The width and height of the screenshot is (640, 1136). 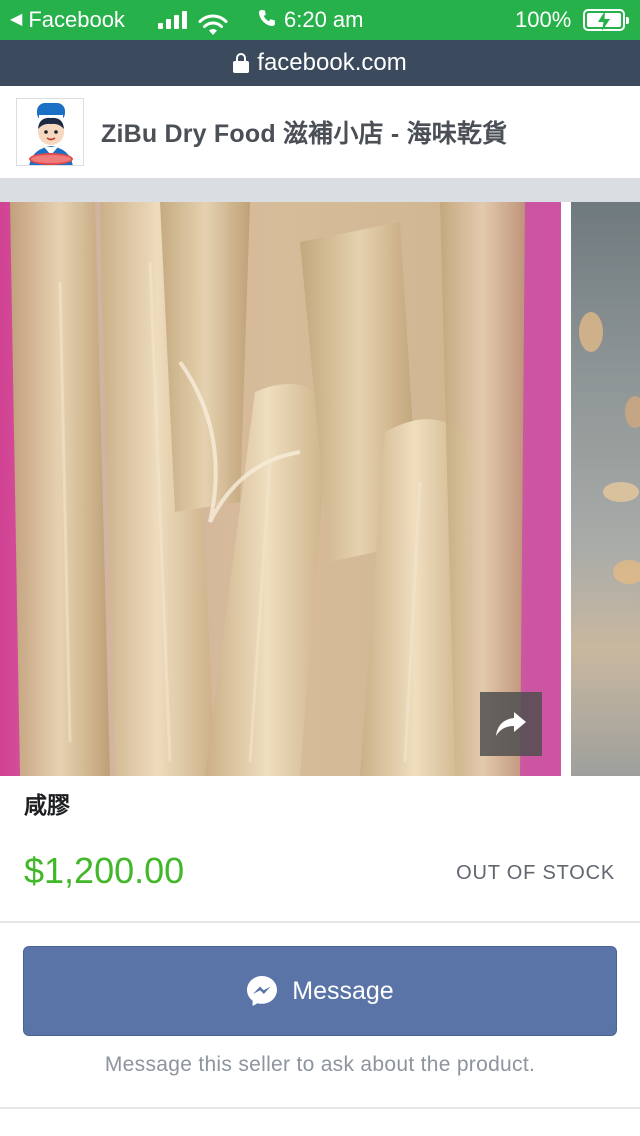 What do you see at coordinates (16, 19) in the screenshot?
I see `back-arrow-icon: ◀` at bounding box center [16, 19].